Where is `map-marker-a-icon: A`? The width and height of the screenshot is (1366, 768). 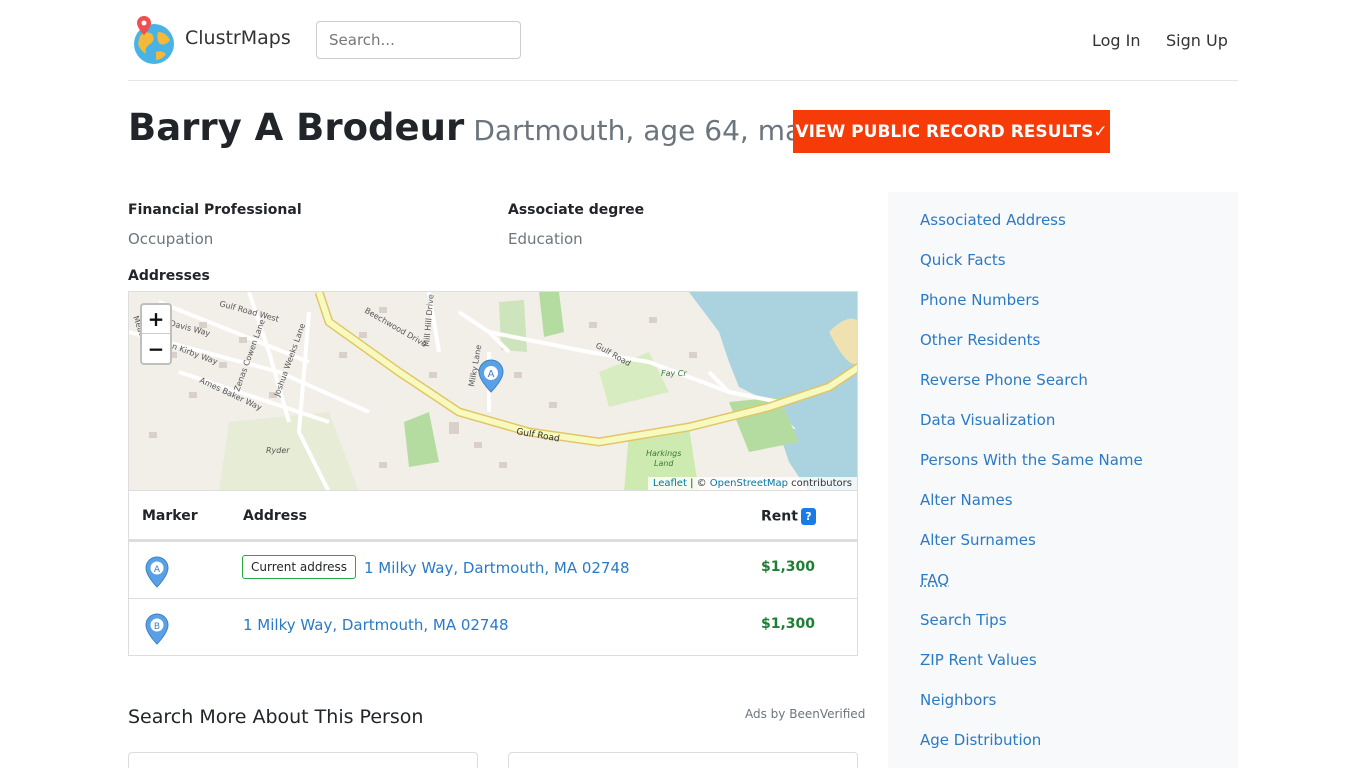 map-marker-a-icon: A is located at coordinates (491, 376).